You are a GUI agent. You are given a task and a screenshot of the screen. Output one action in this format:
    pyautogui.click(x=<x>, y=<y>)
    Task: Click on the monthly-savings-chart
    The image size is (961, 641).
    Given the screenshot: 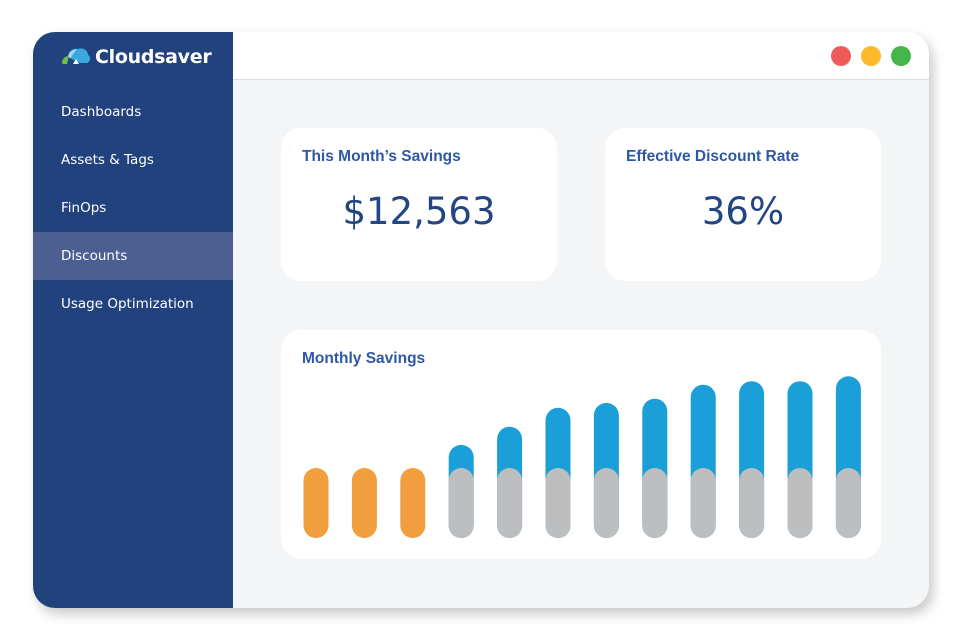 What is the action you would take?
    pyautogui.click(x=582, y=457)
    